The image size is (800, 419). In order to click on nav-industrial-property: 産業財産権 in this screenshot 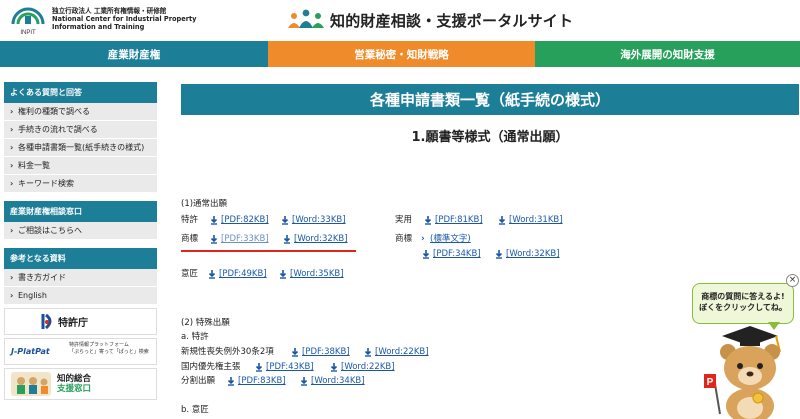, I will do `click(134, 54)`.